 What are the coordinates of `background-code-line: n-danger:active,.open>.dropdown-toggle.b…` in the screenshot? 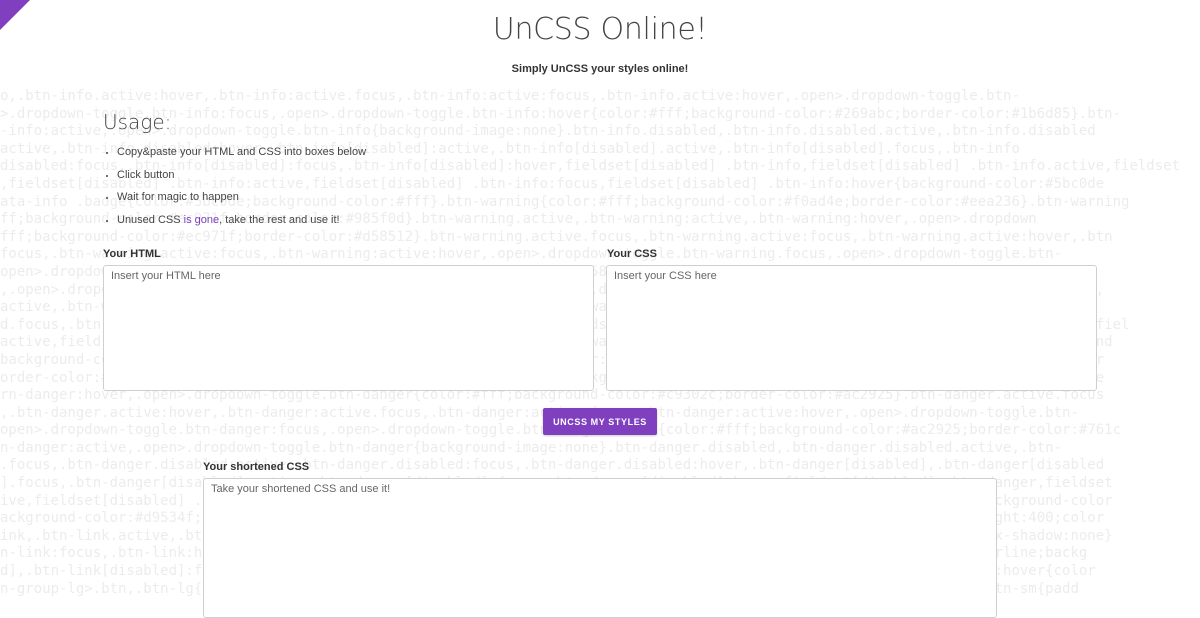 It's located at (531, 447).